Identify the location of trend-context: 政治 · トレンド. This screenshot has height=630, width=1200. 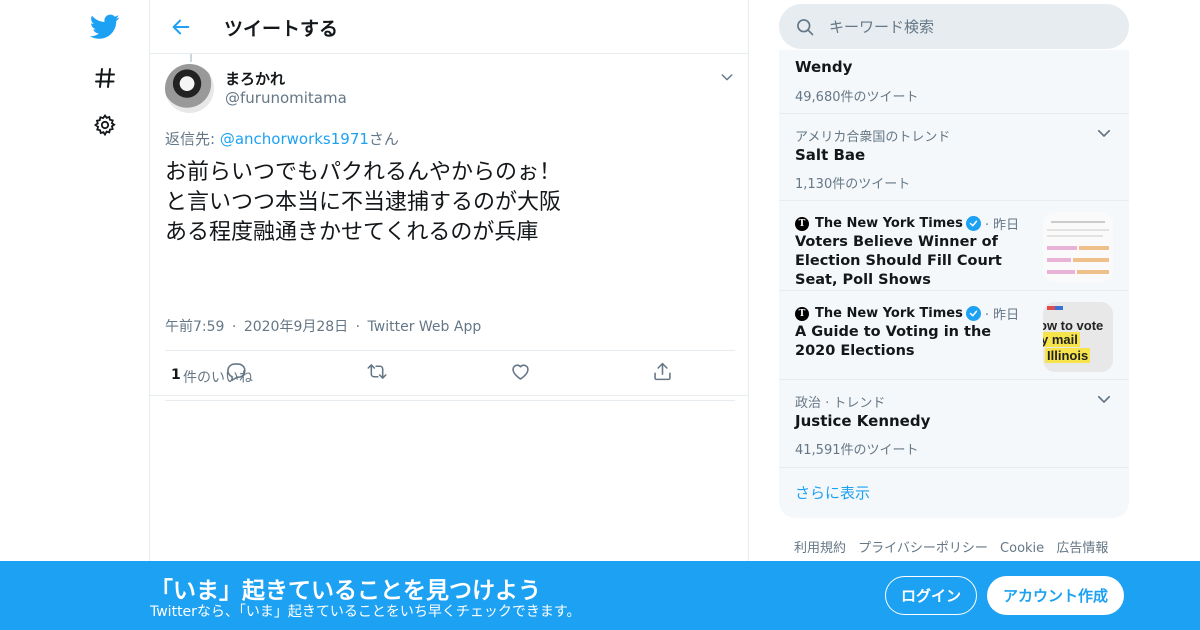
(840, 403).